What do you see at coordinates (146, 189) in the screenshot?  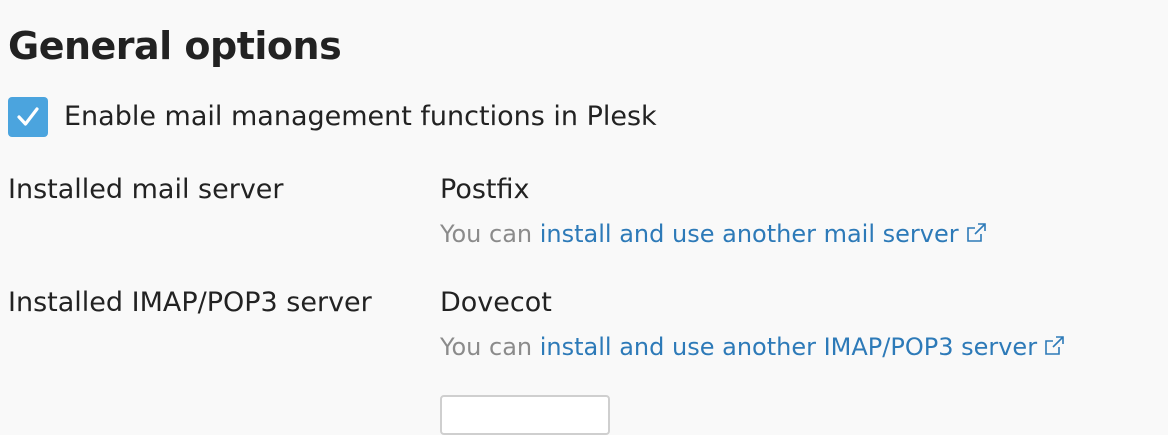 I see `installed-mail-server-label: Installed mail server` at bounding box center [146, 189].